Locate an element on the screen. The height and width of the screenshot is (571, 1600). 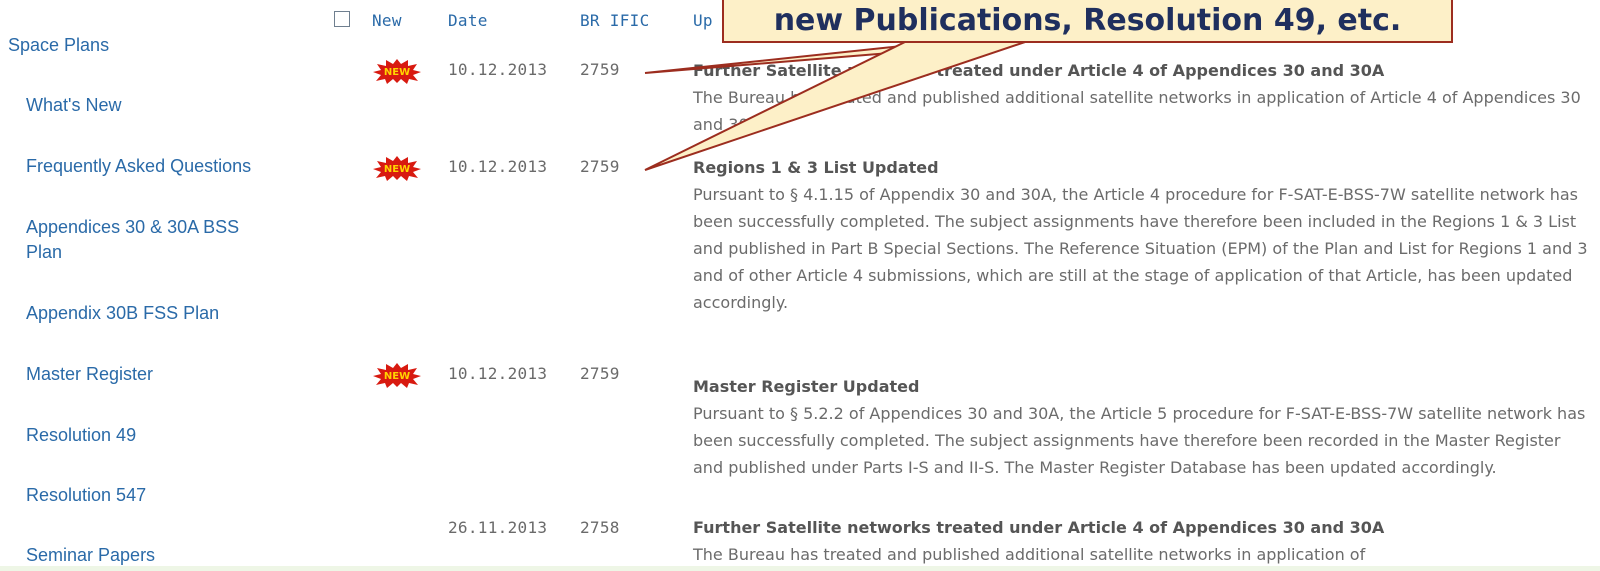
callout-pointers is located at coordinates (835, 106).